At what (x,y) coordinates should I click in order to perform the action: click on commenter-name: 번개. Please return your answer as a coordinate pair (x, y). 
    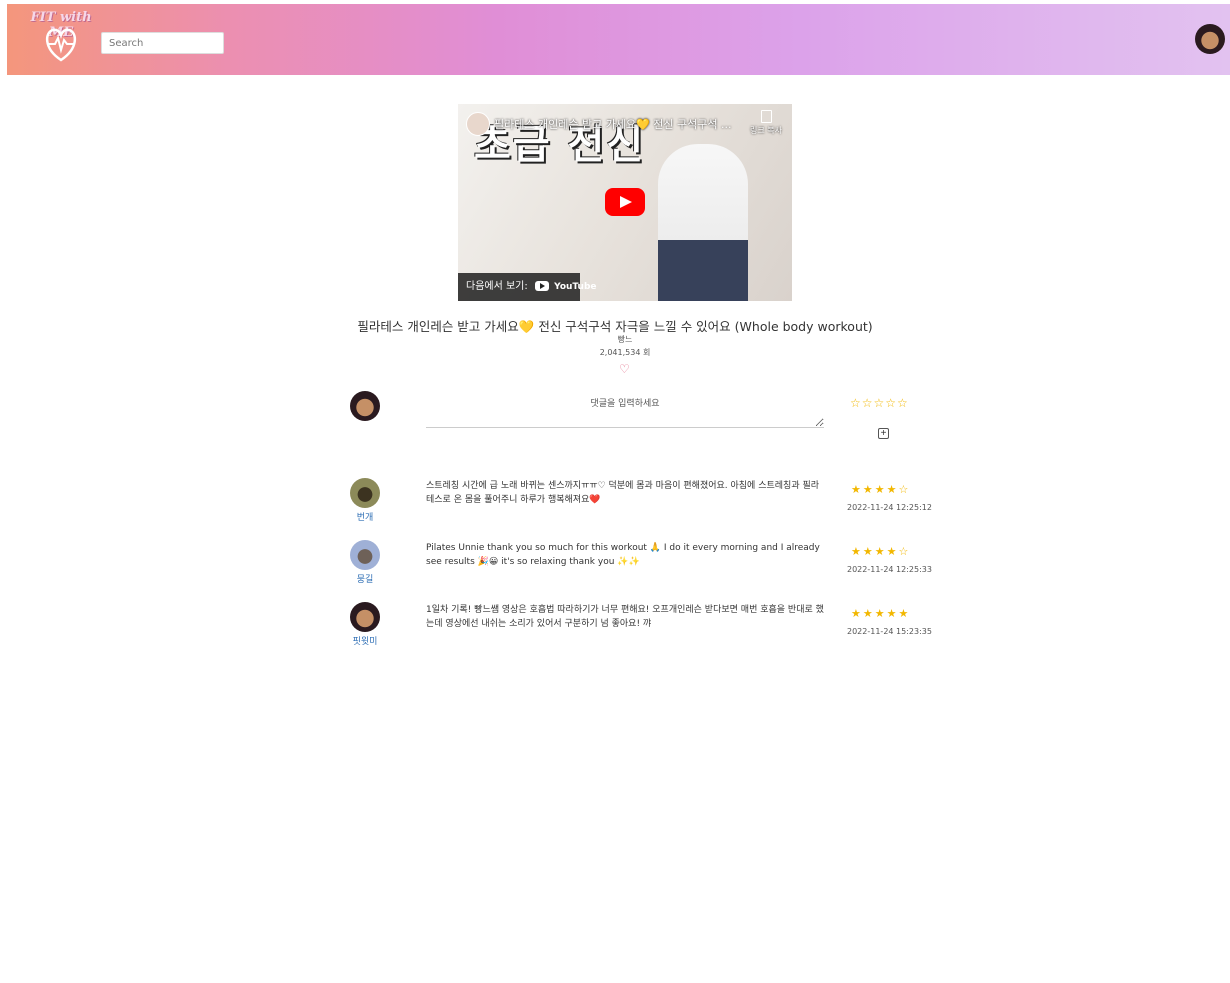
    Looking at the image, I should click on (365, 516).